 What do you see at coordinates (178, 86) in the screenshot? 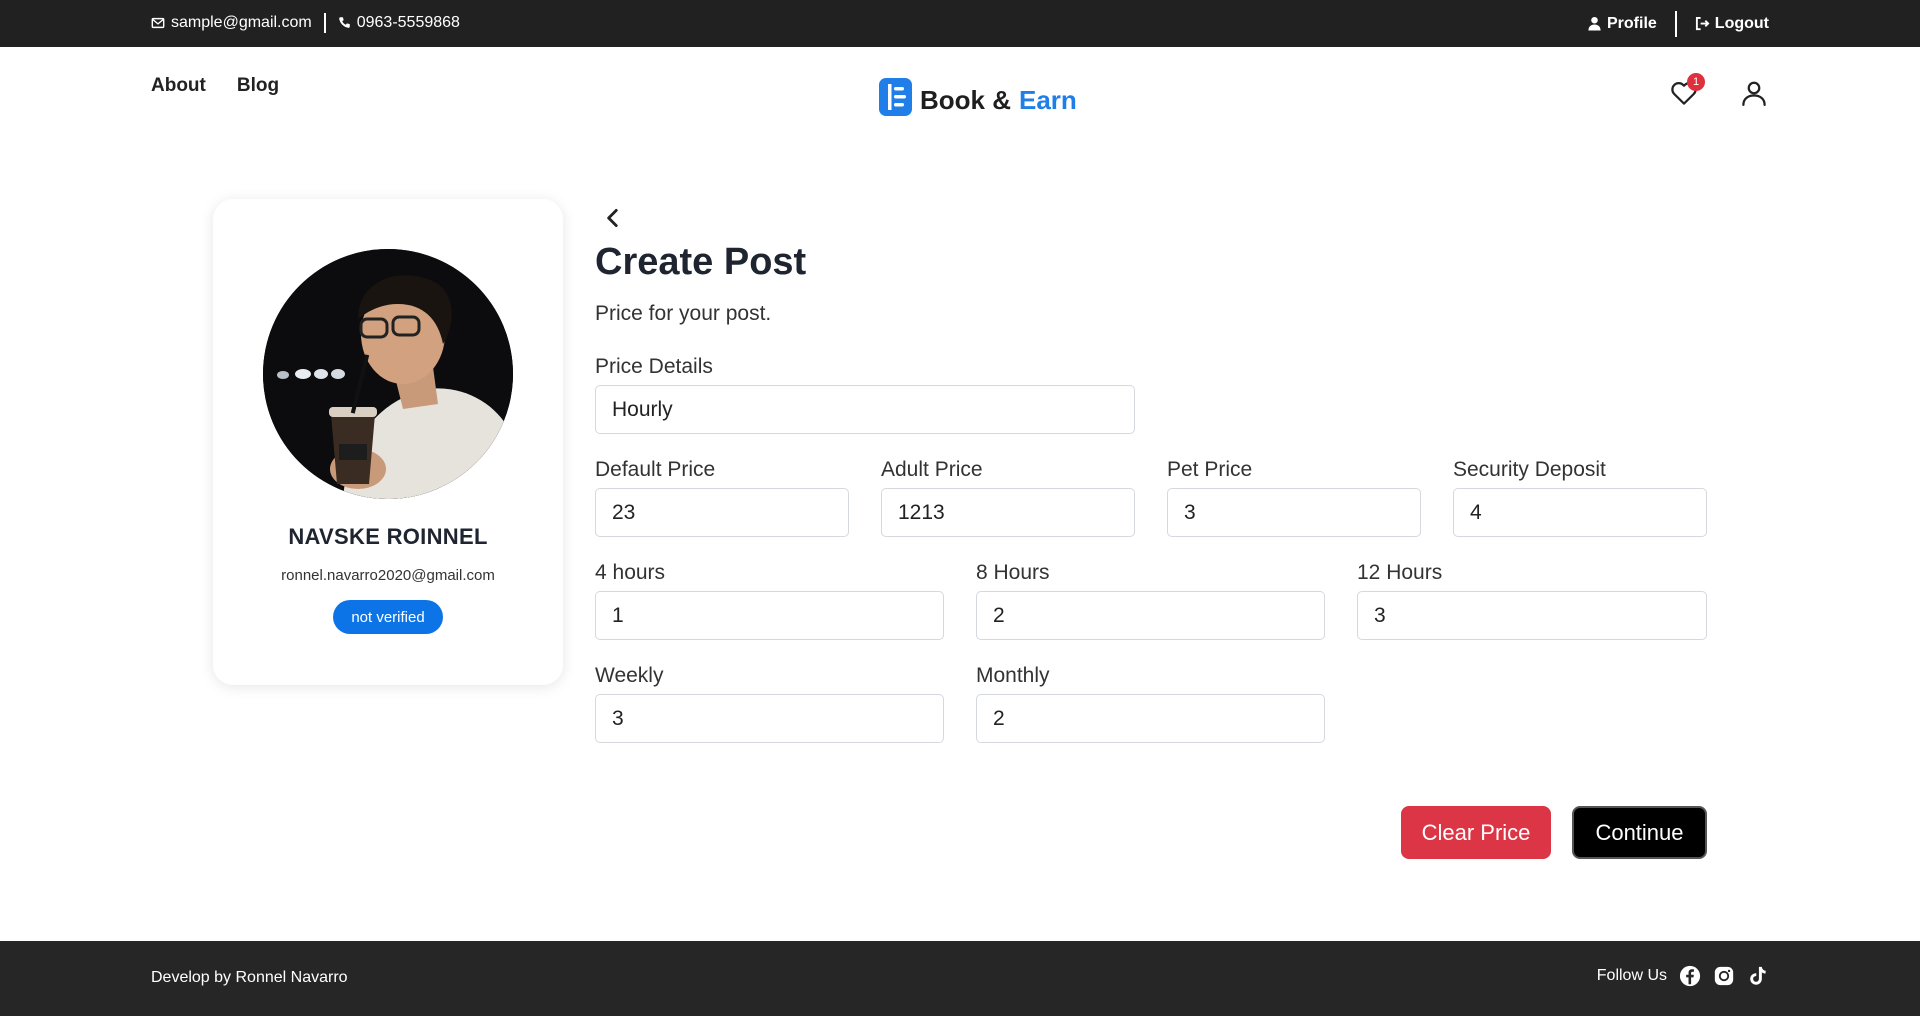
I see `nav-link-about: About` at bounding box center [178, 86].